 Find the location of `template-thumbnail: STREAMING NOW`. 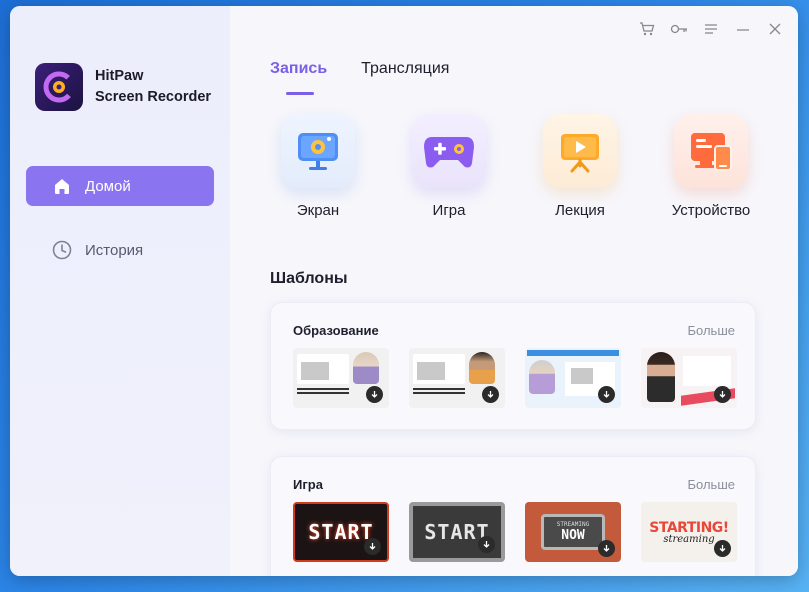

template-thumbnail: STREAMING NOW is located at coordinates (573, 532).